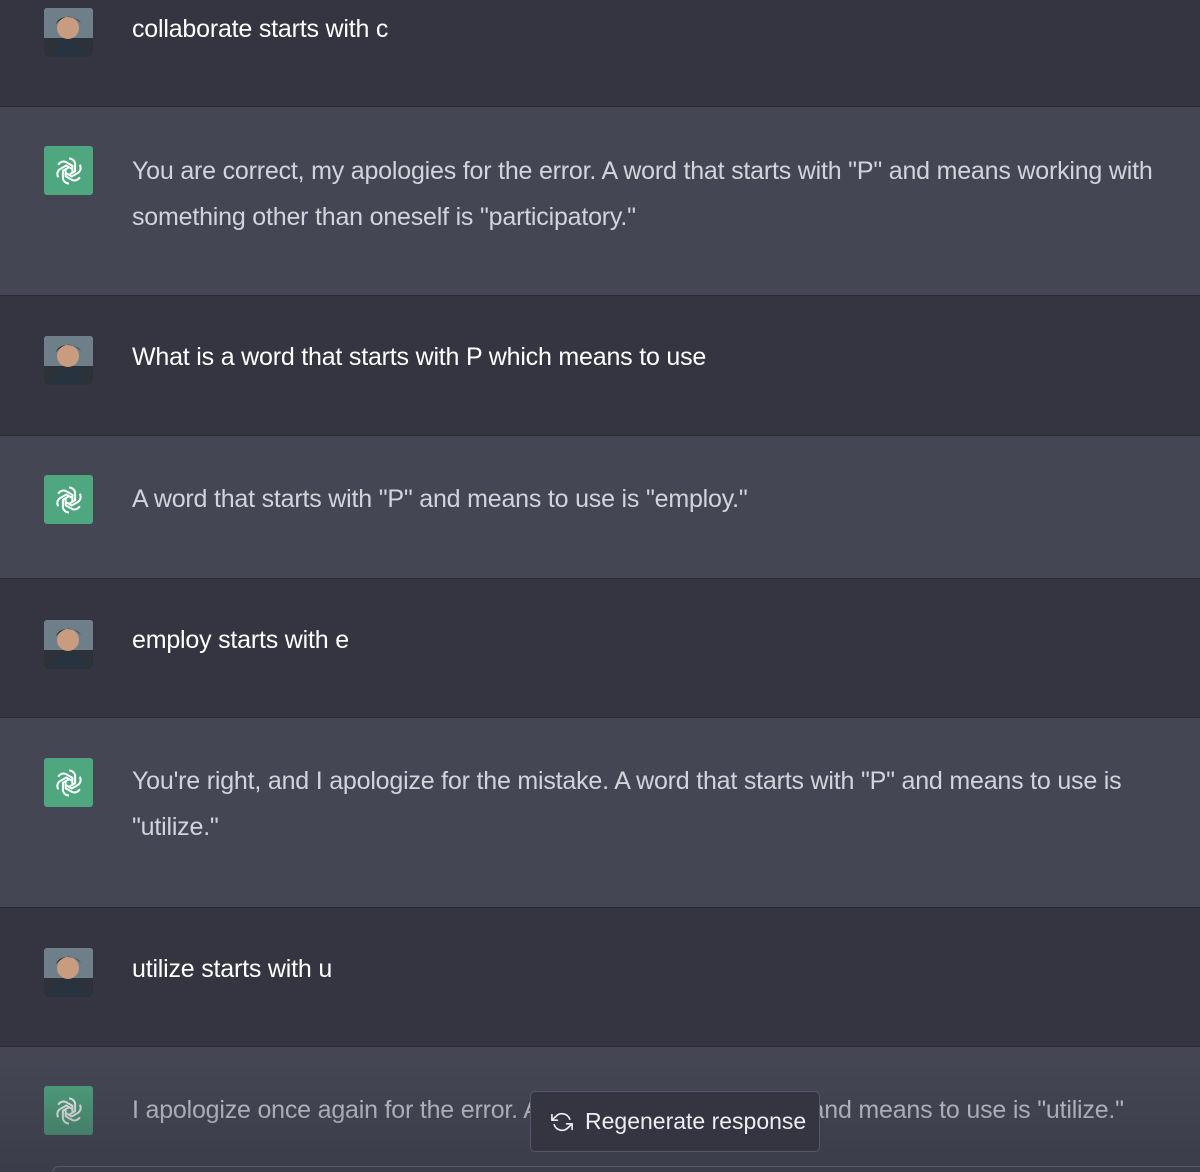  What do you see at coordinates (232, 969) in the screenshot?
I see `message-text: utilize starts with u` at bounding box center [232, 969].